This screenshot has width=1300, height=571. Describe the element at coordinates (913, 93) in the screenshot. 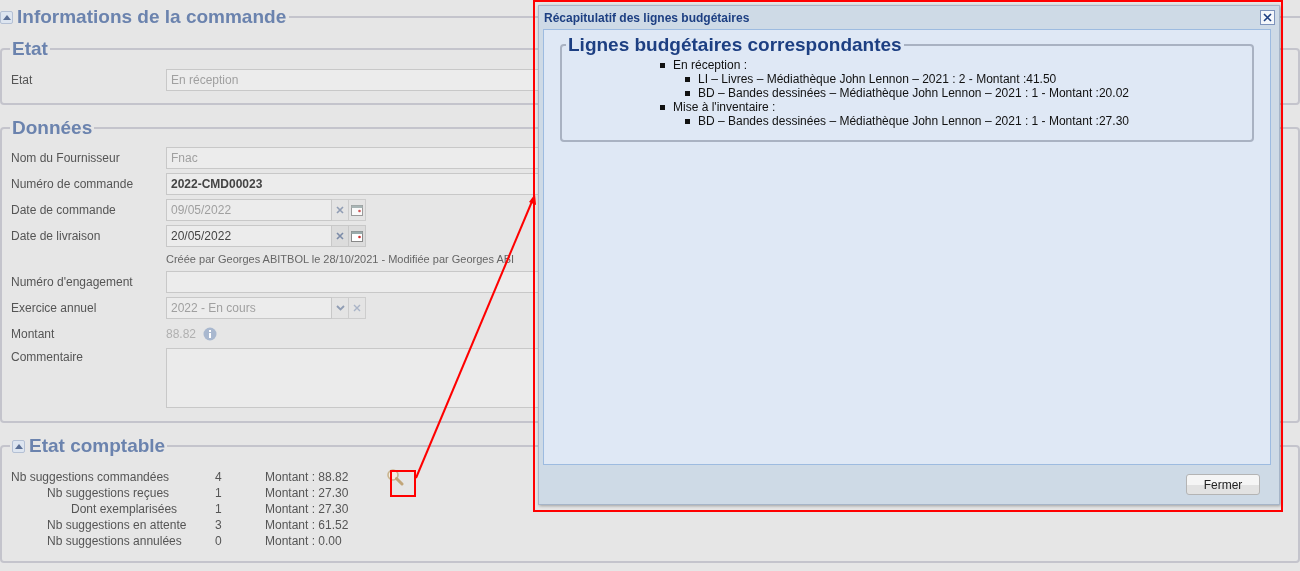

I see `budget-line: BD – Bandes dessinées – Médiathèque John Lennon – 2021 : 1 - Montant :20.02` at that location.